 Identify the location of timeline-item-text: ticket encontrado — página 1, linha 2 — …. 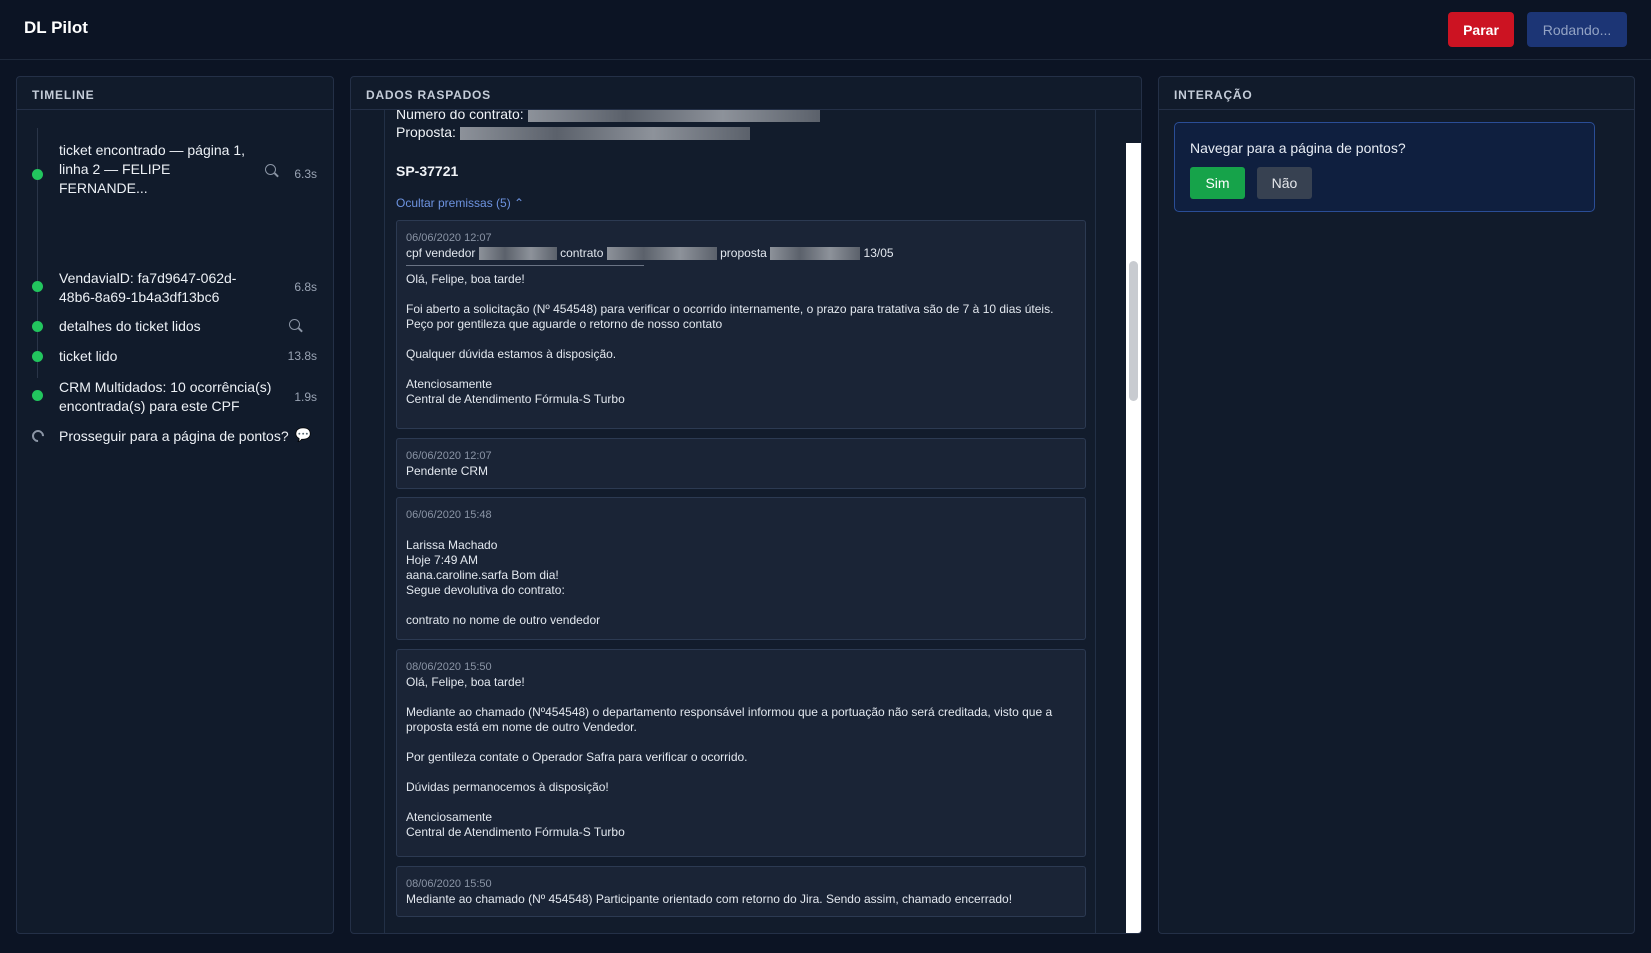
(152, 169).